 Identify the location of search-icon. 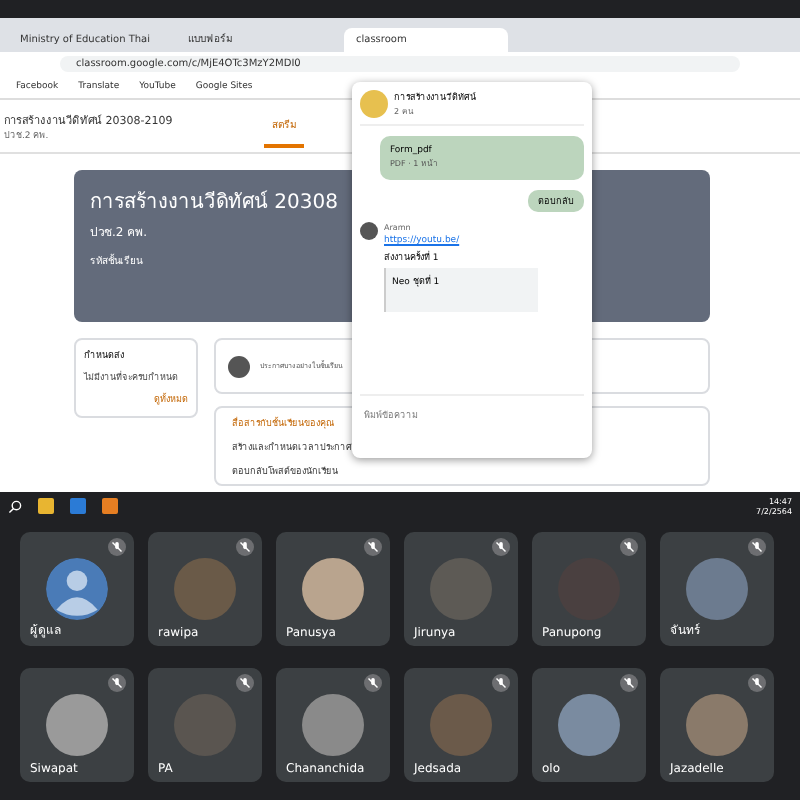
(15, 506).